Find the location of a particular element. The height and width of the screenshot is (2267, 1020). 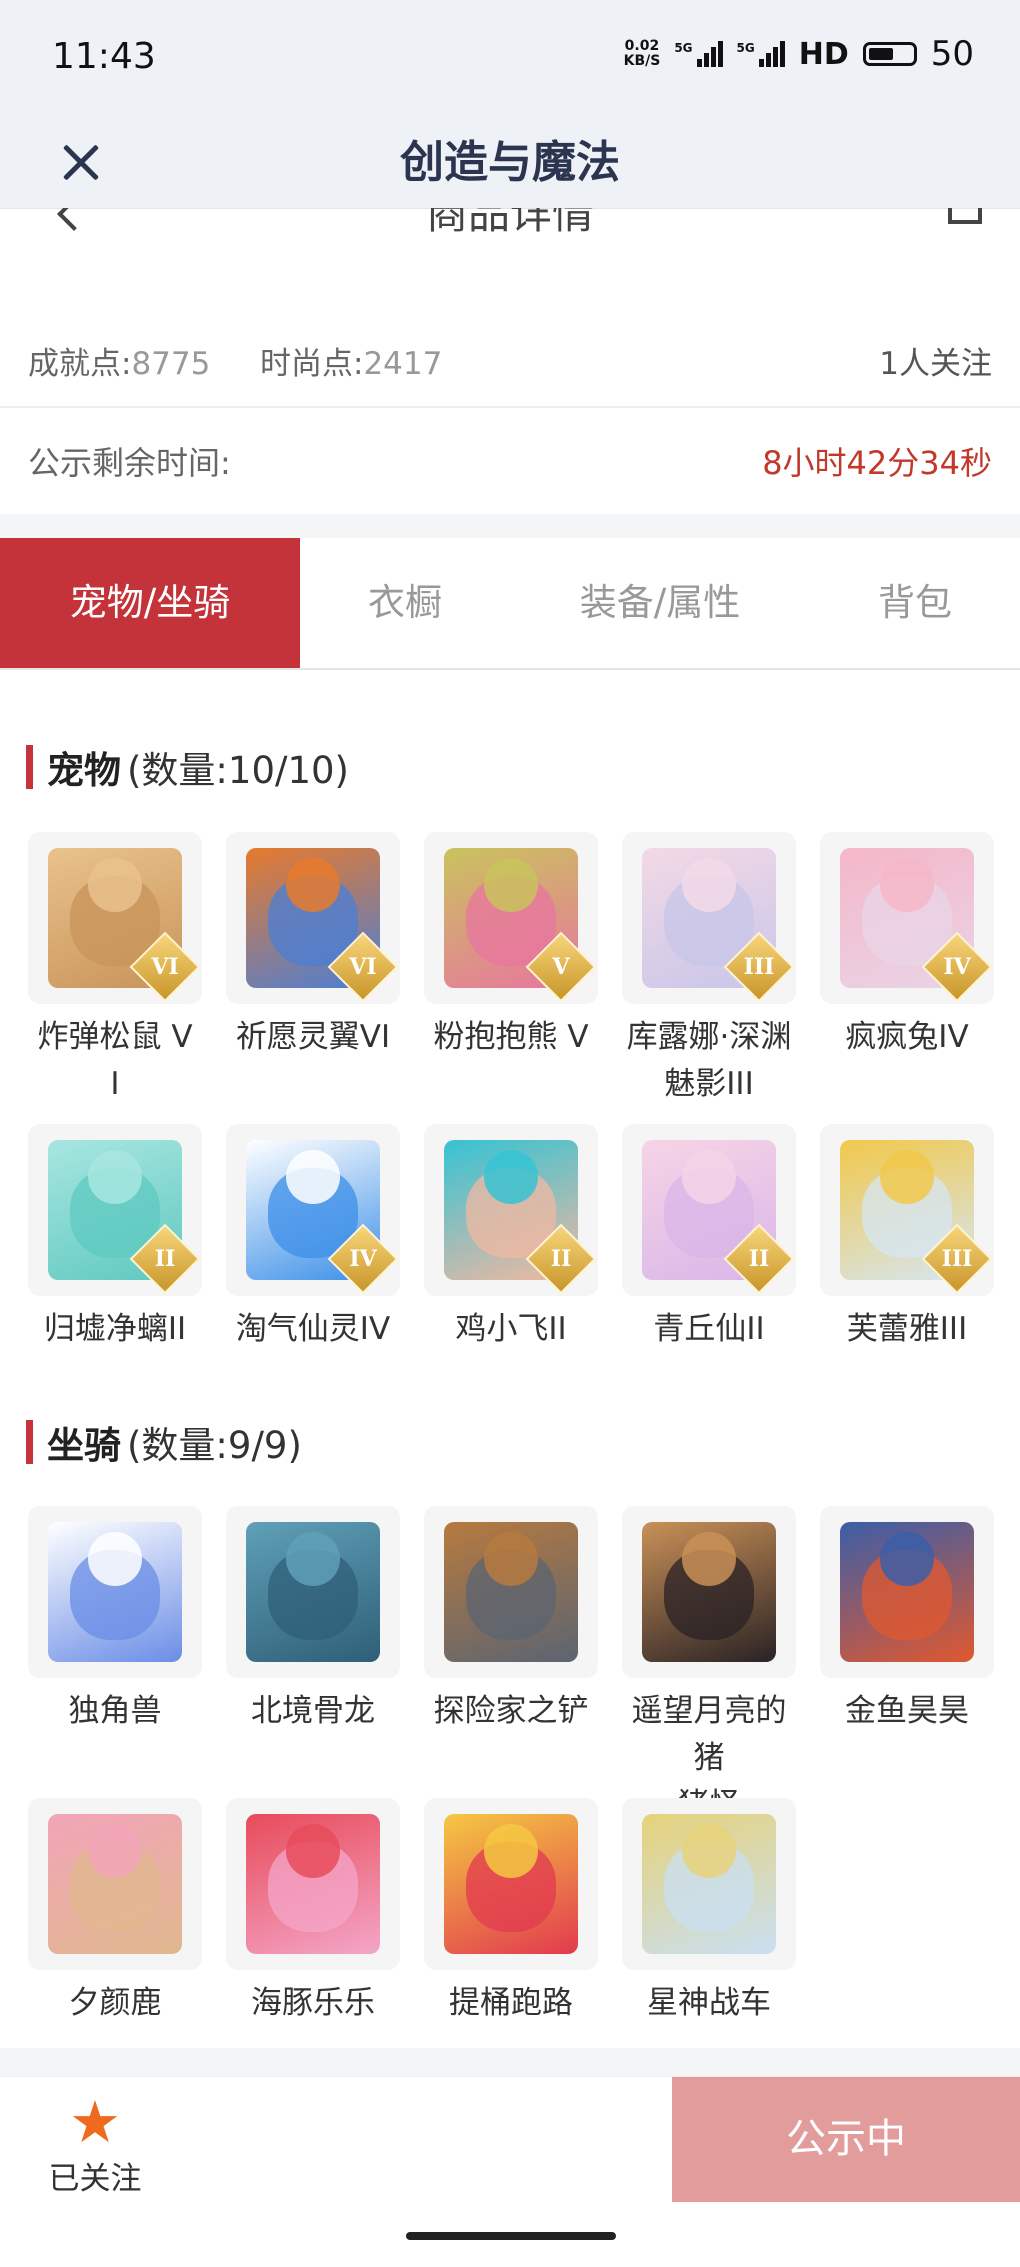

page-title: 创造与魔法 is located at coordinates (510, 162).